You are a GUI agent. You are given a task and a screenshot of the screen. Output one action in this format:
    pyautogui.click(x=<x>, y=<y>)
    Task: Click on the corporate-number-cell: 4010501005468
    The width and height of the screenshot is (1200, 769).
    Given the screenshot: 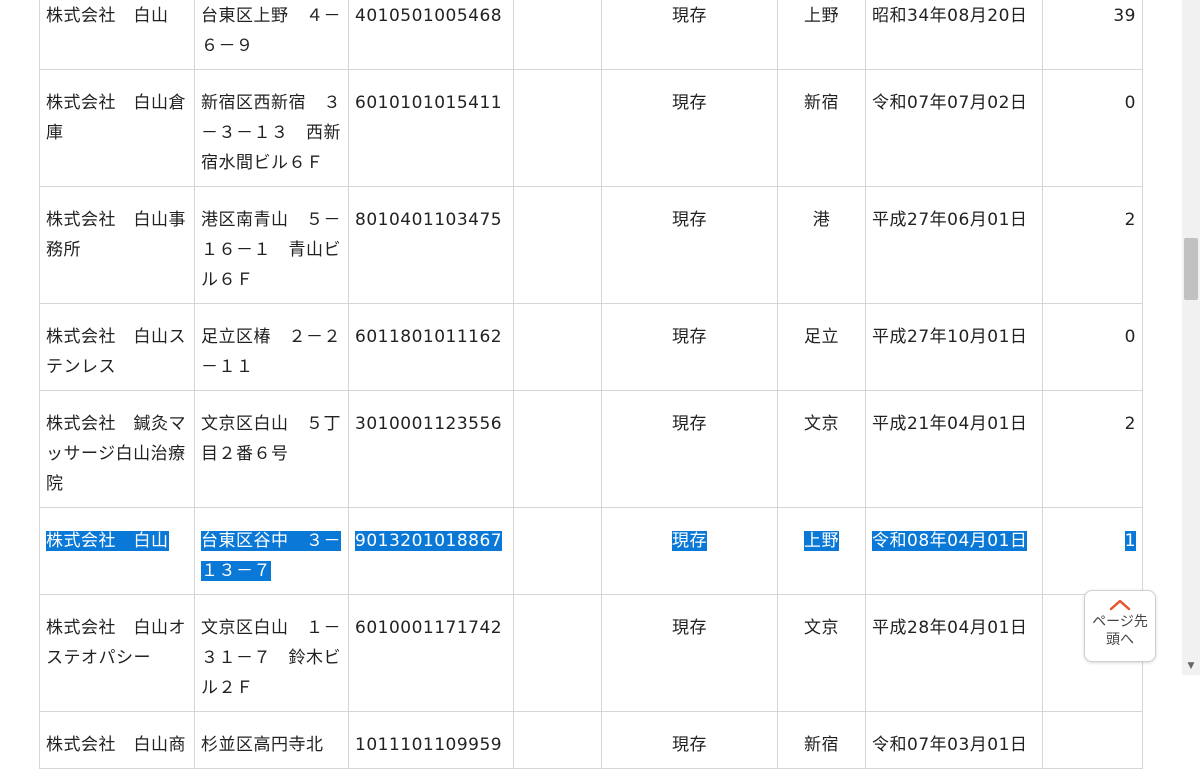 What is the action you would take?
    pyautogui.click(x=431, y=35)
    